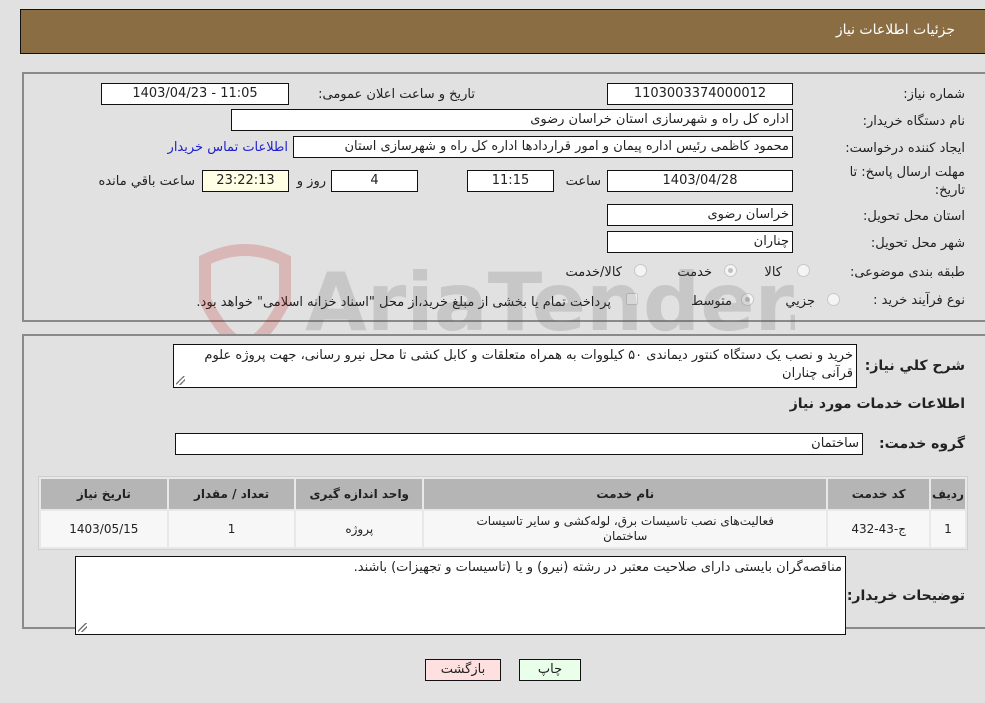 This screenshot has height=703, width=985. What do you see at coordinates (550, 670) in the screenshot?
I see `print-button: چاپ` at bounding box center [550, 670].